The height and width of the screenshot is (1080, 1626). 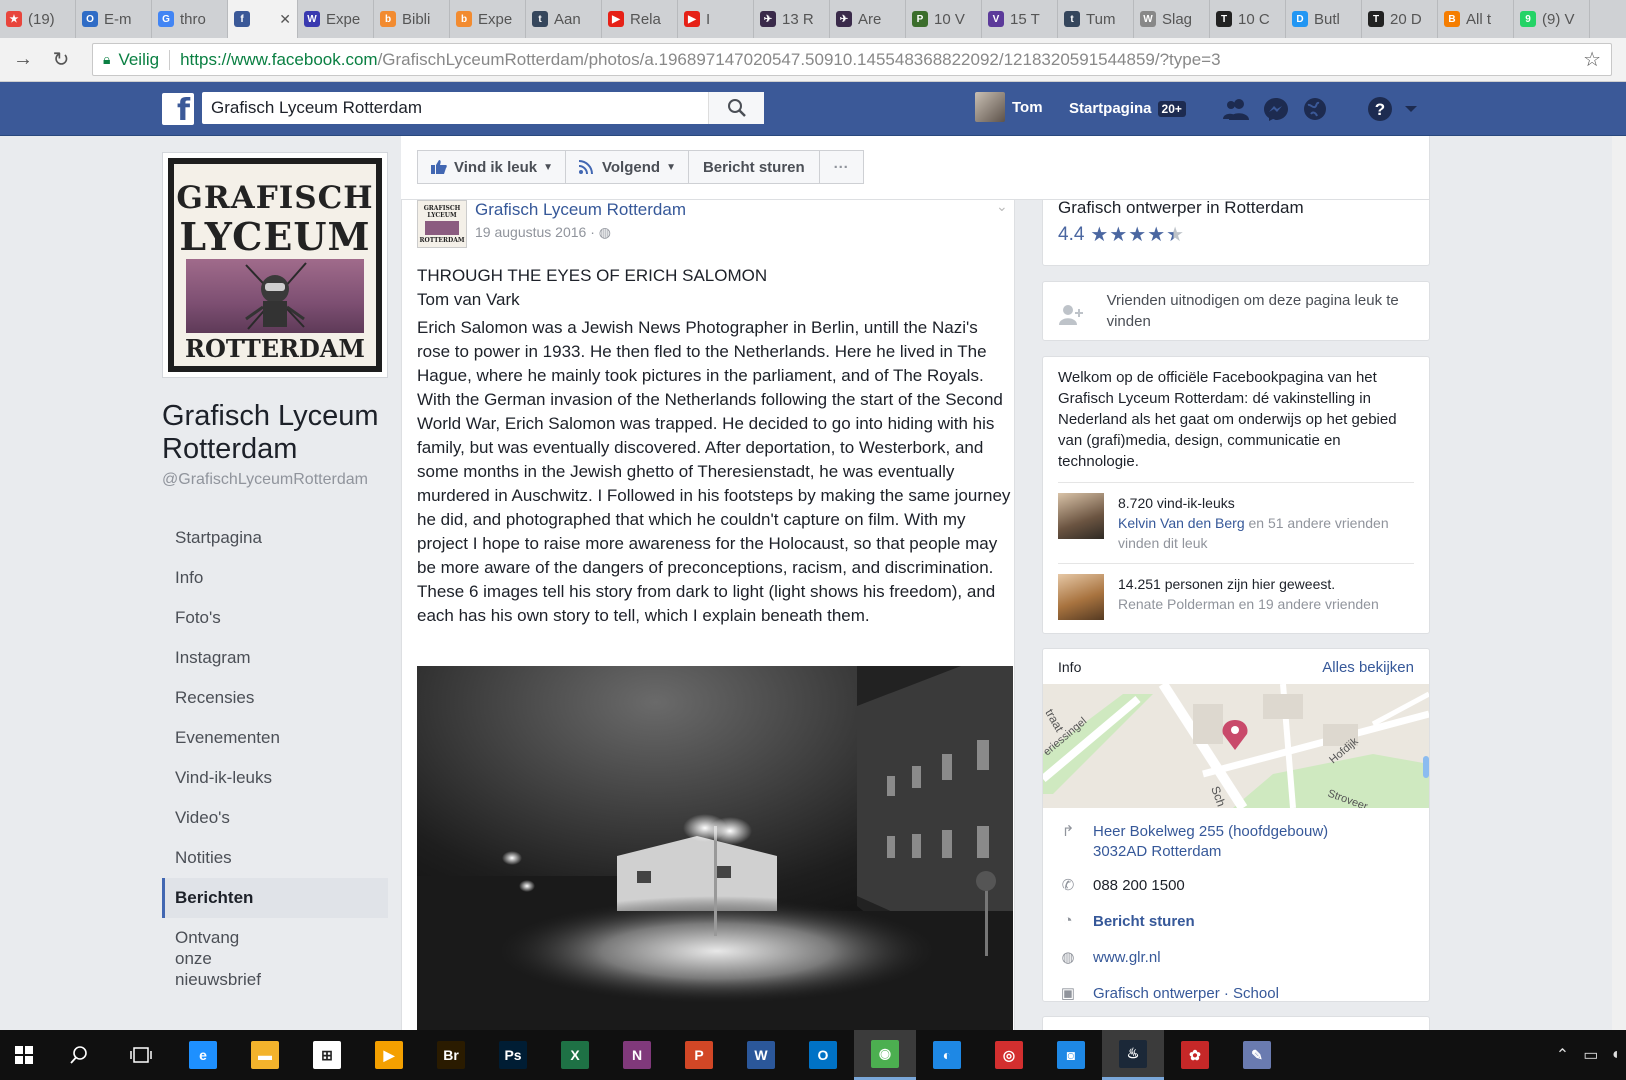 I want to click on message-row: ◔ Bericht sturen, so click(x=1236, y=920).